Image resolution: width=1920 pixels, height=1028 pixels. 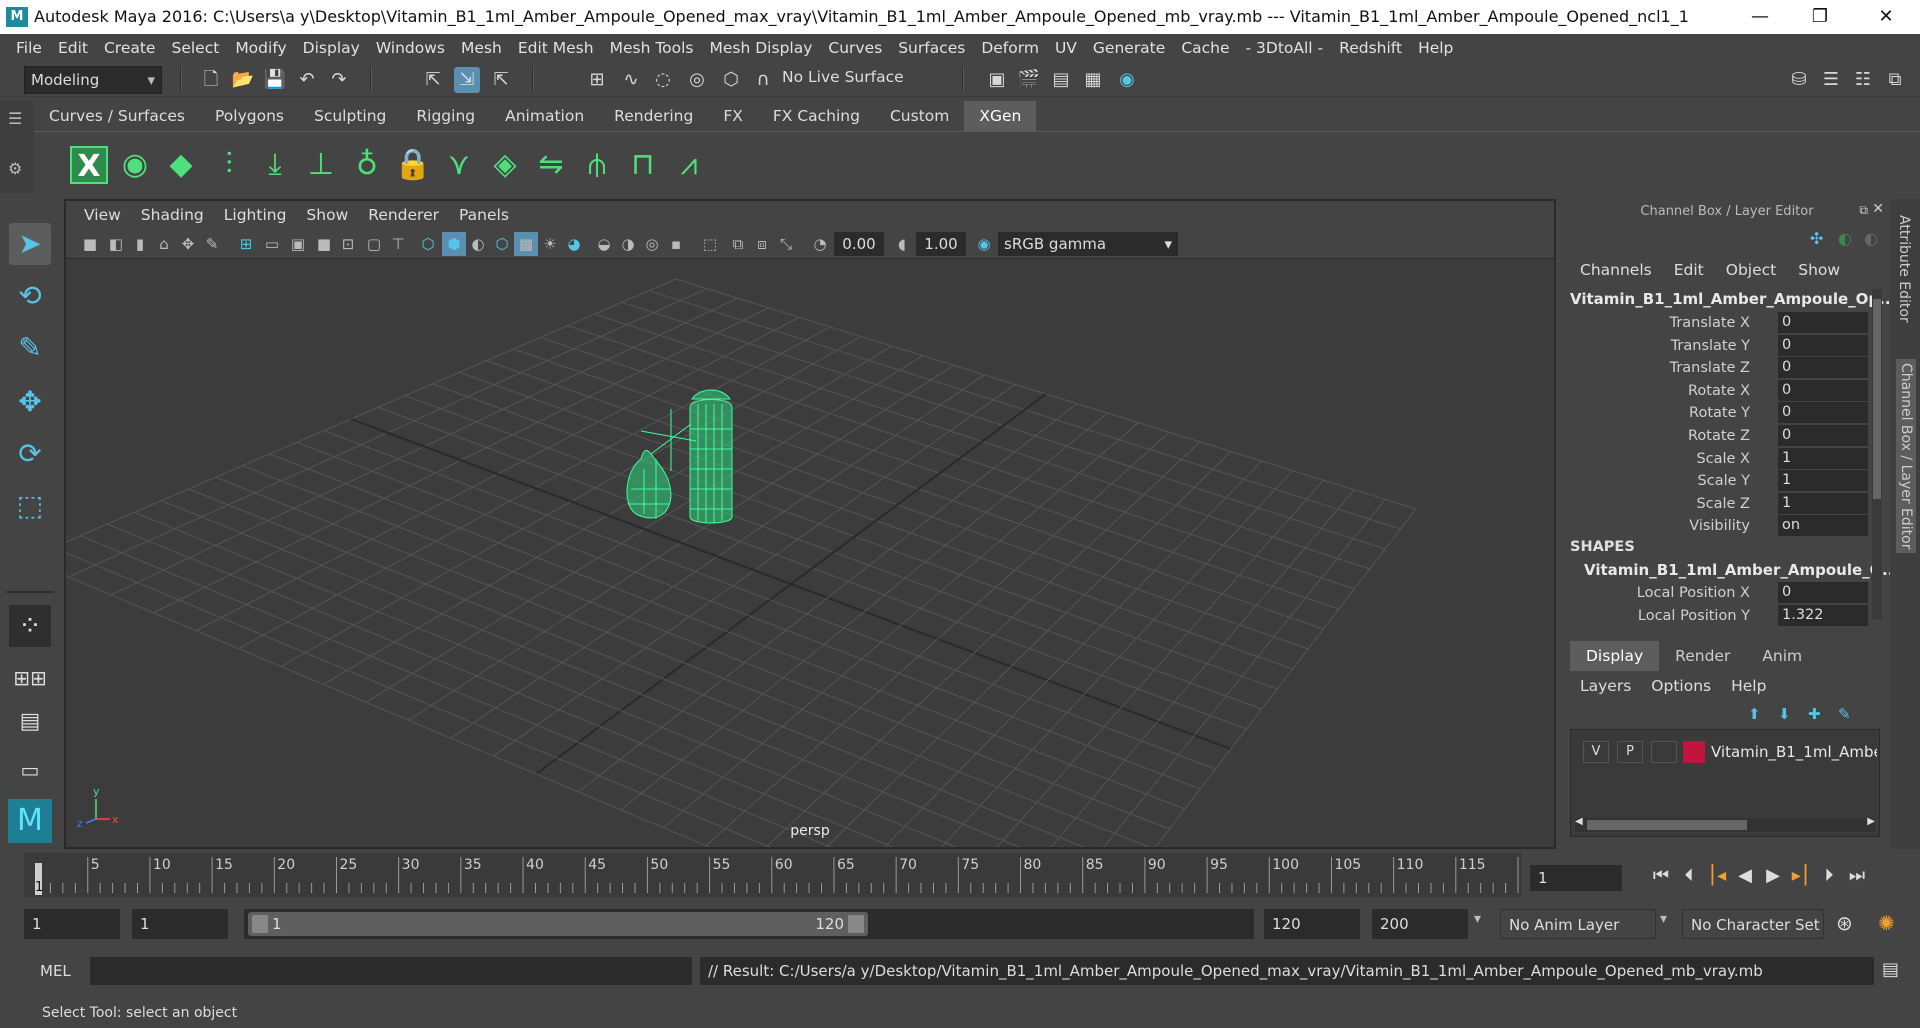 What do you see at coordinates (1596, 752) in the screenshot?
I see `layer-visibility-toggle: V` at bounding box center [1596, 752].